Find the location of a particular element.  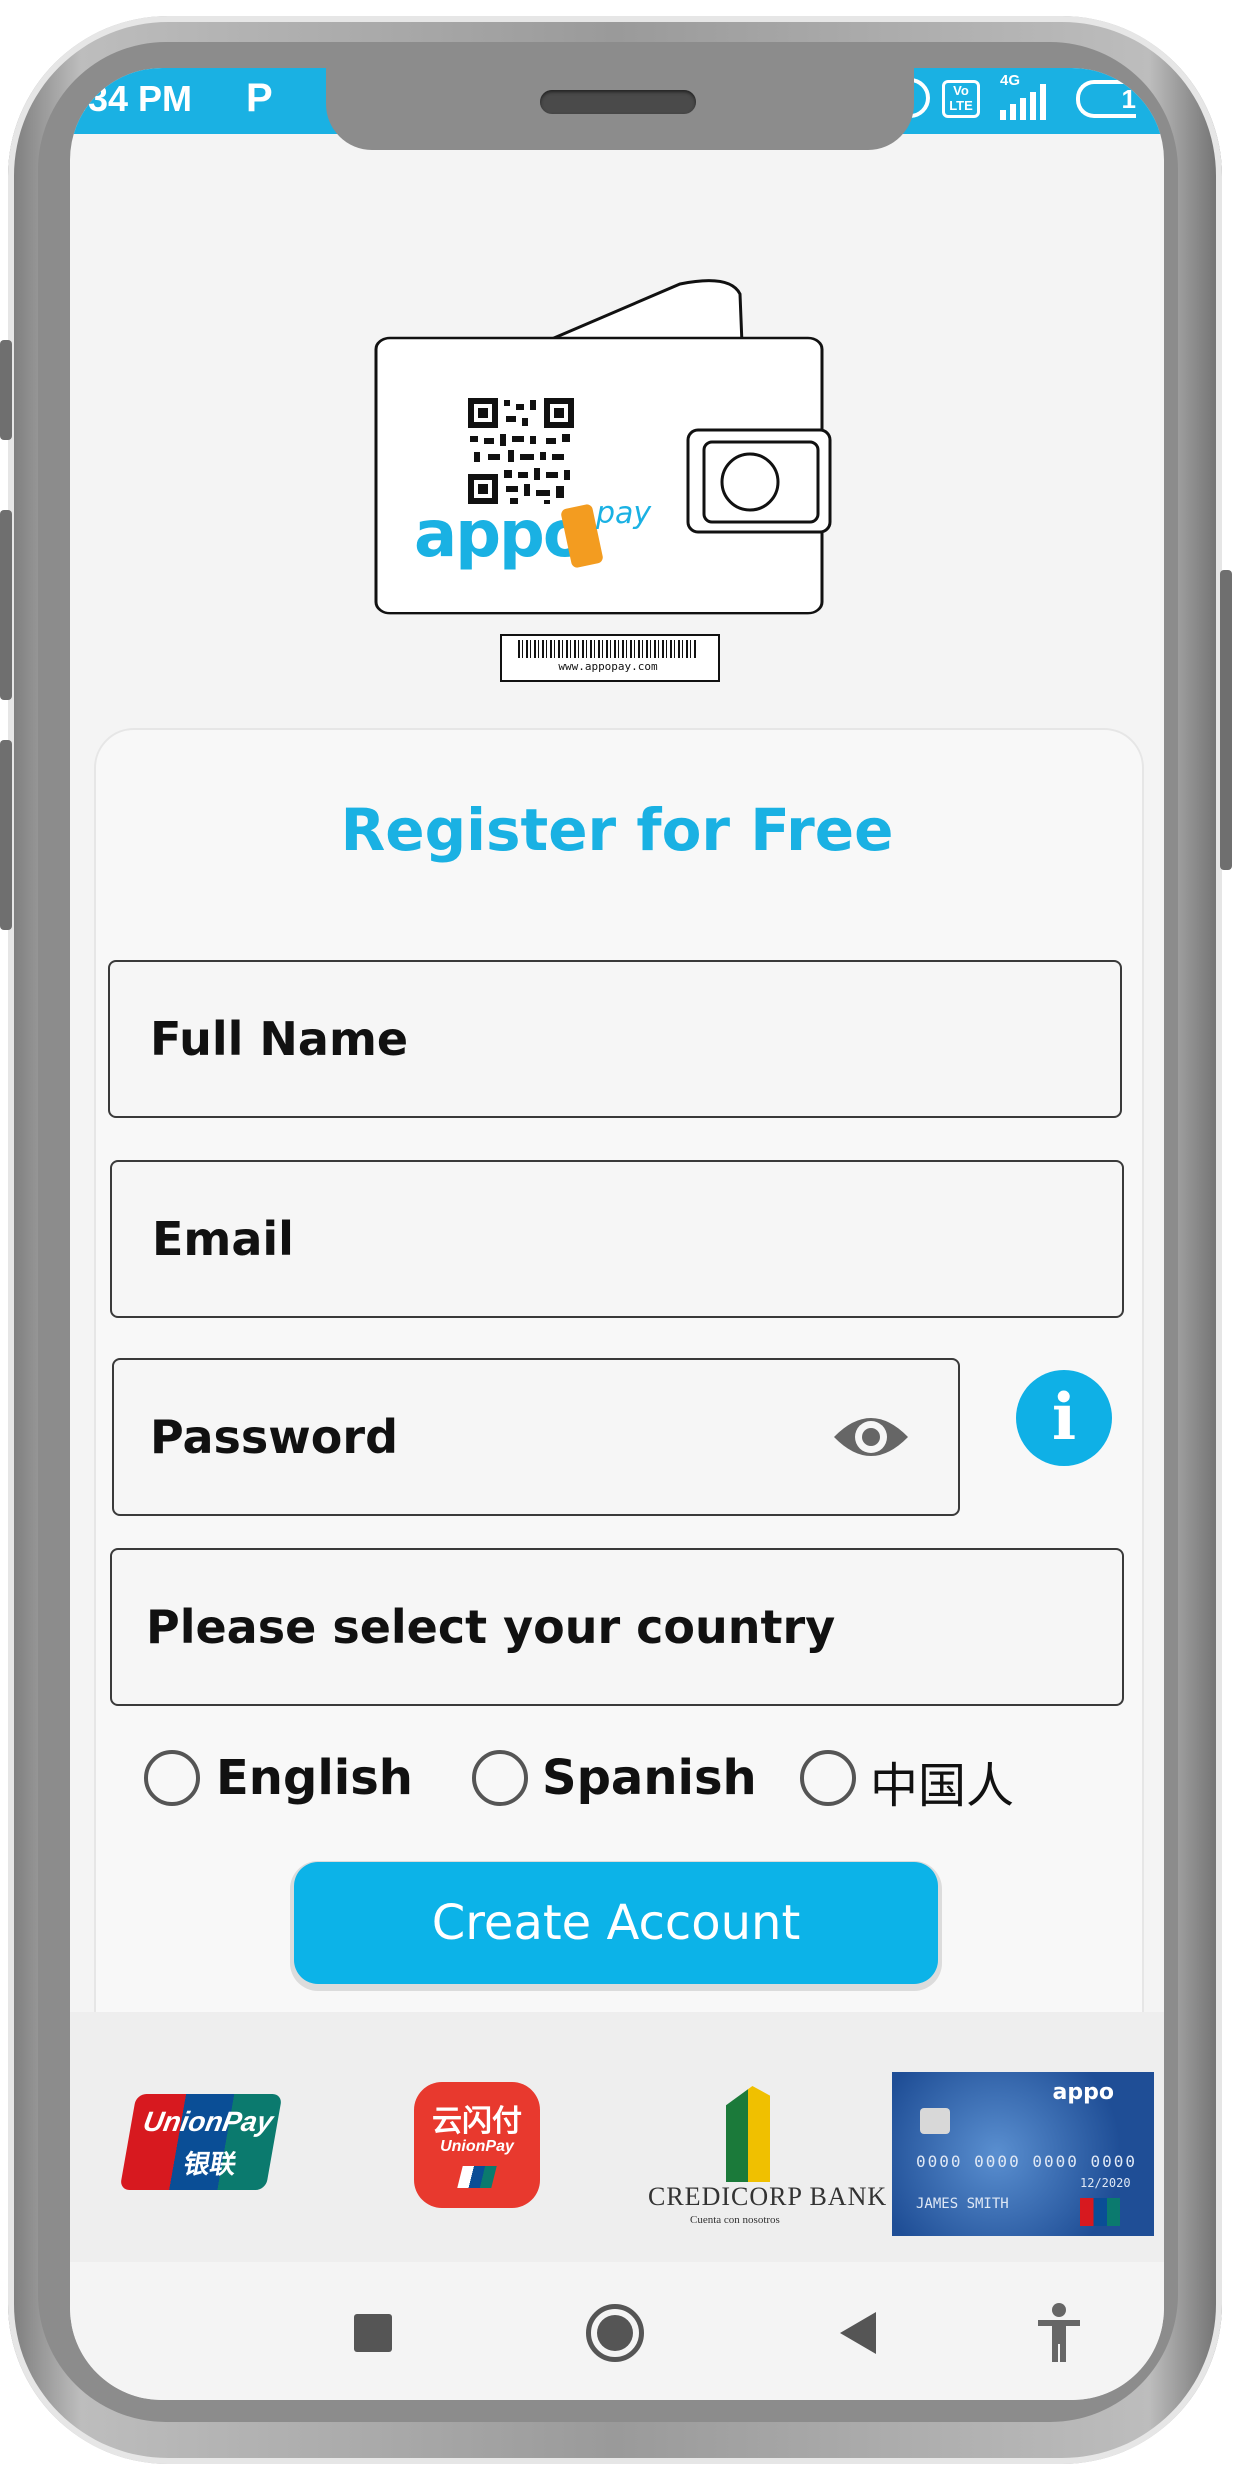

yunshanfu-logo: 云闪付 UnionPay is located at coordinates (477, 2145).